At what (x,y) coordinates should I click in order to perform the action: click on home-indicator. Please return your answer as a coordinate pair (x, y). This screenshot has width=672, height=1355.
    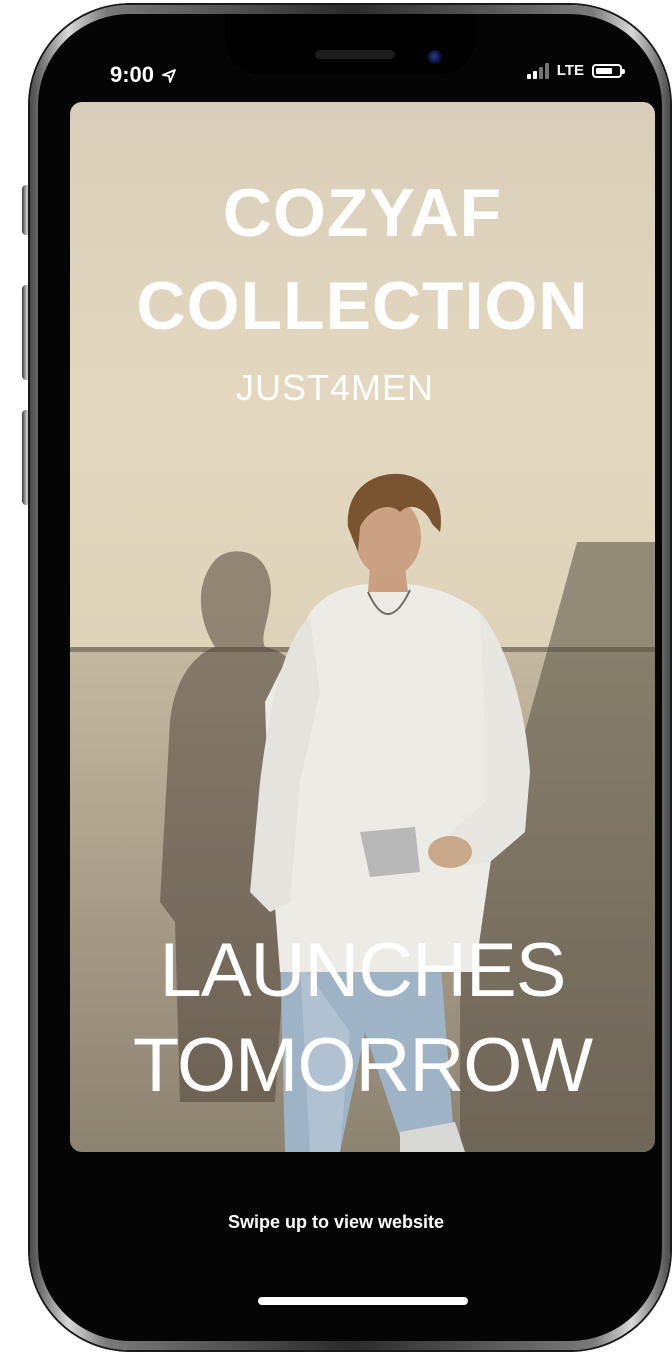
    Looking at the image, I should click on (363, 1301).